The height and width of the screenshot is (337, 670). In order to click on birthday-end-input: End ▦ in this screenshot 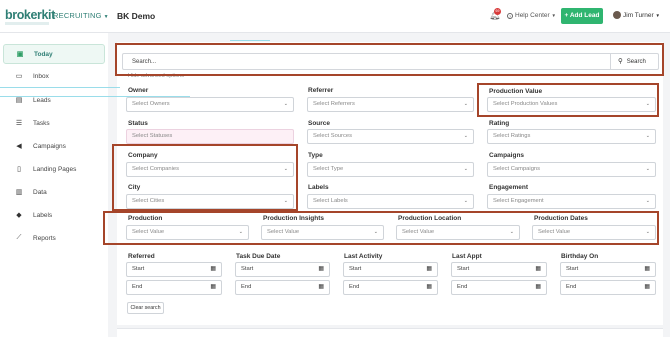, I will do `click(608, 287)`.